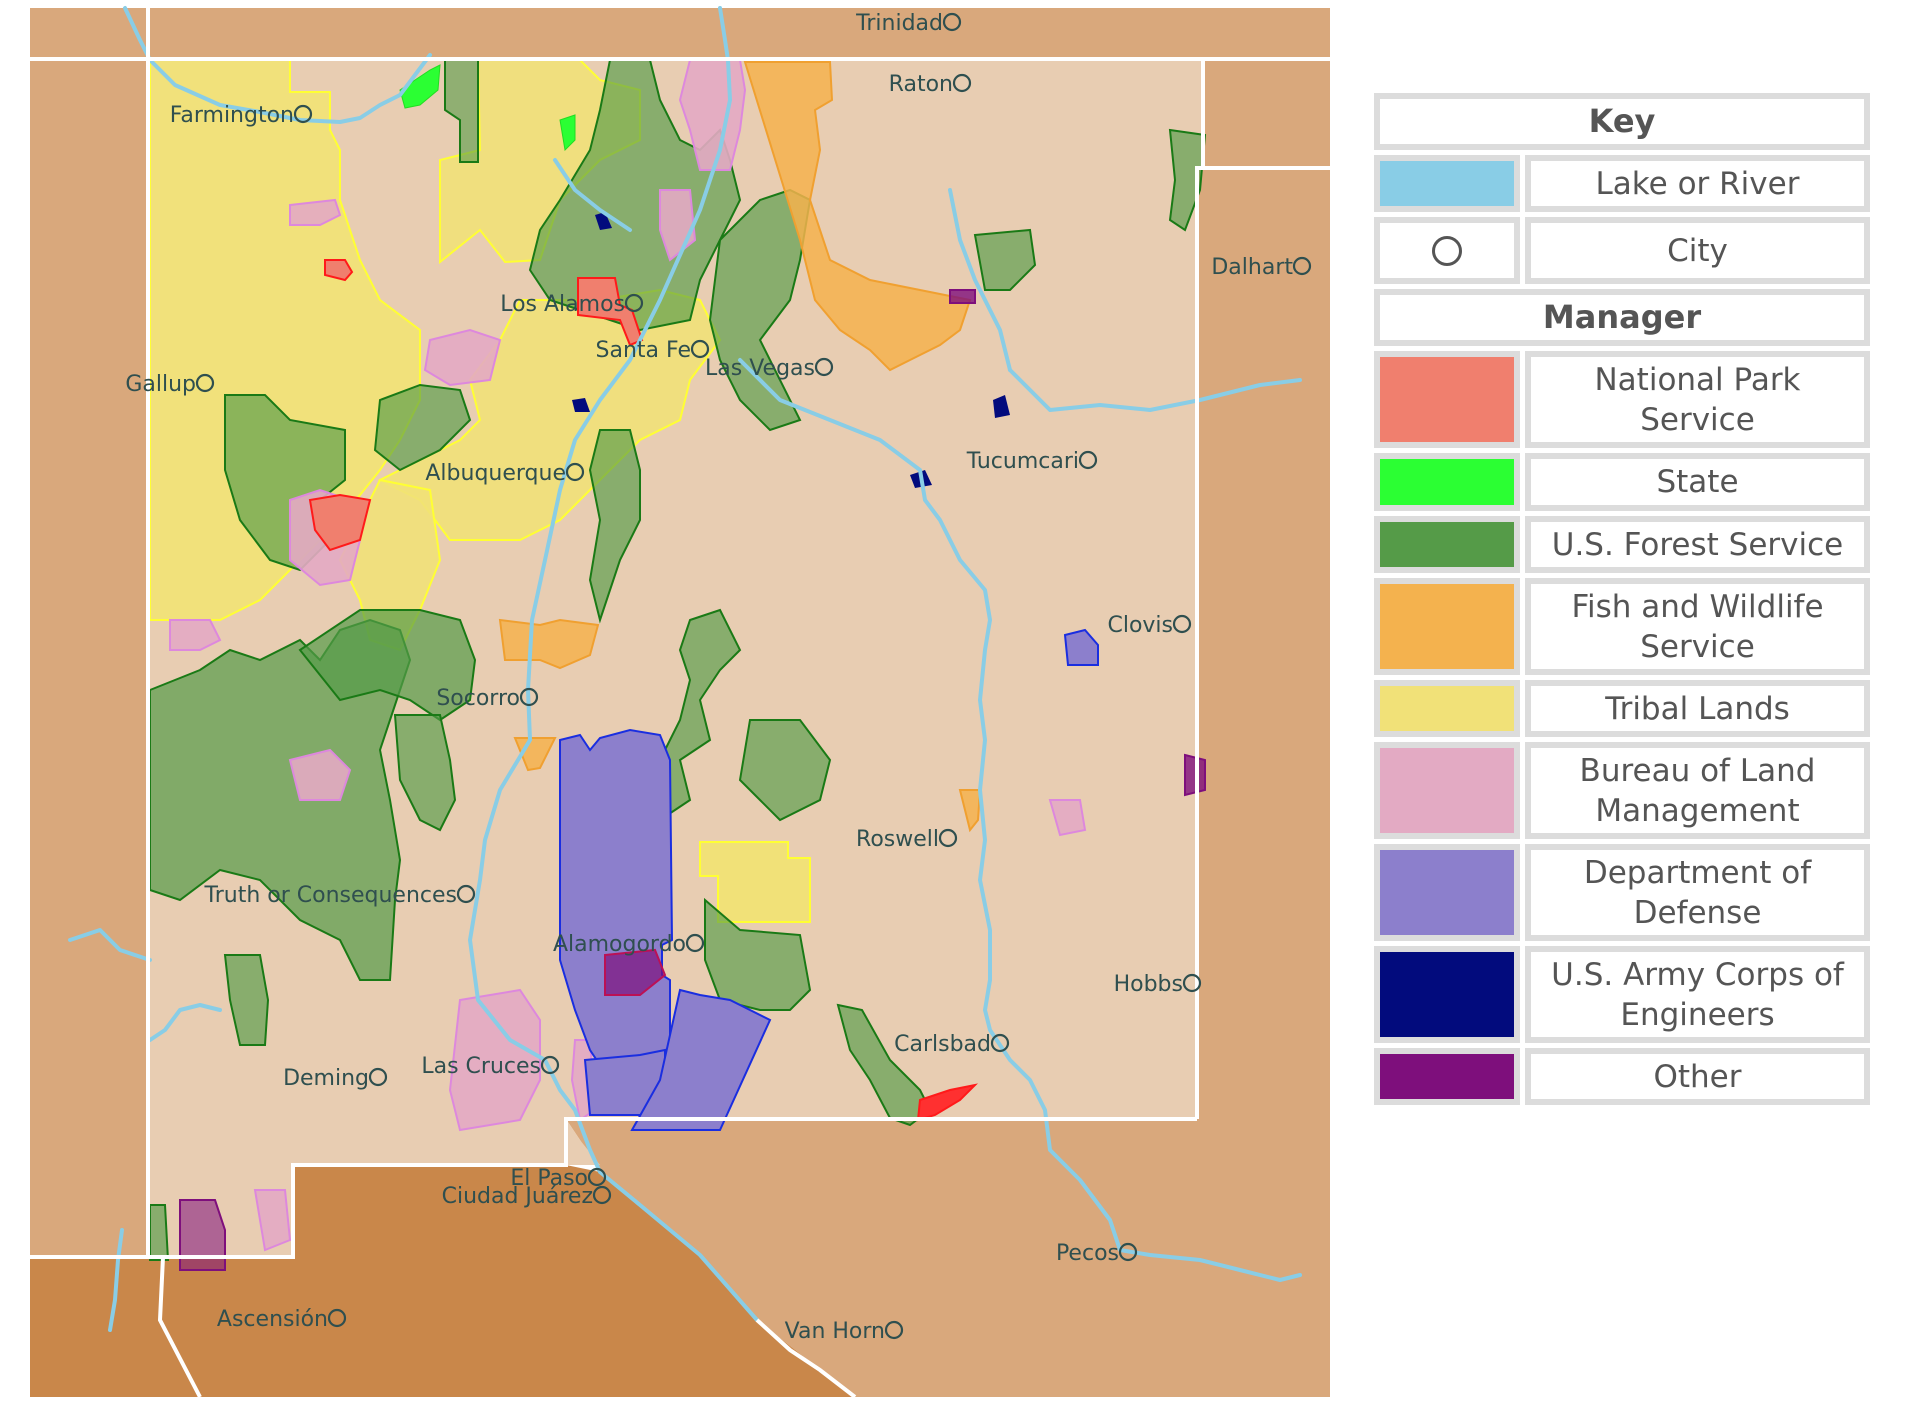  What do you see at coordinates (616, 897) in the screenshot?
I see `defense-area` at bounding box center [616, 897].